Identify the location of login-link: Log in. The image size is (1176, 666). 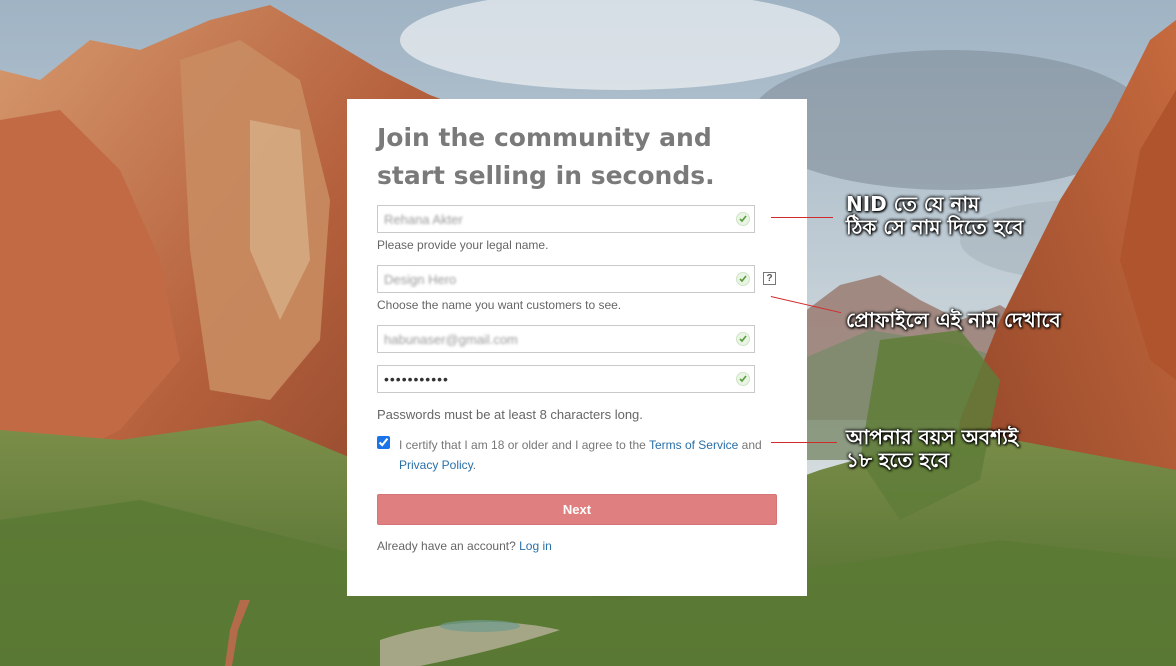
(535, 546).